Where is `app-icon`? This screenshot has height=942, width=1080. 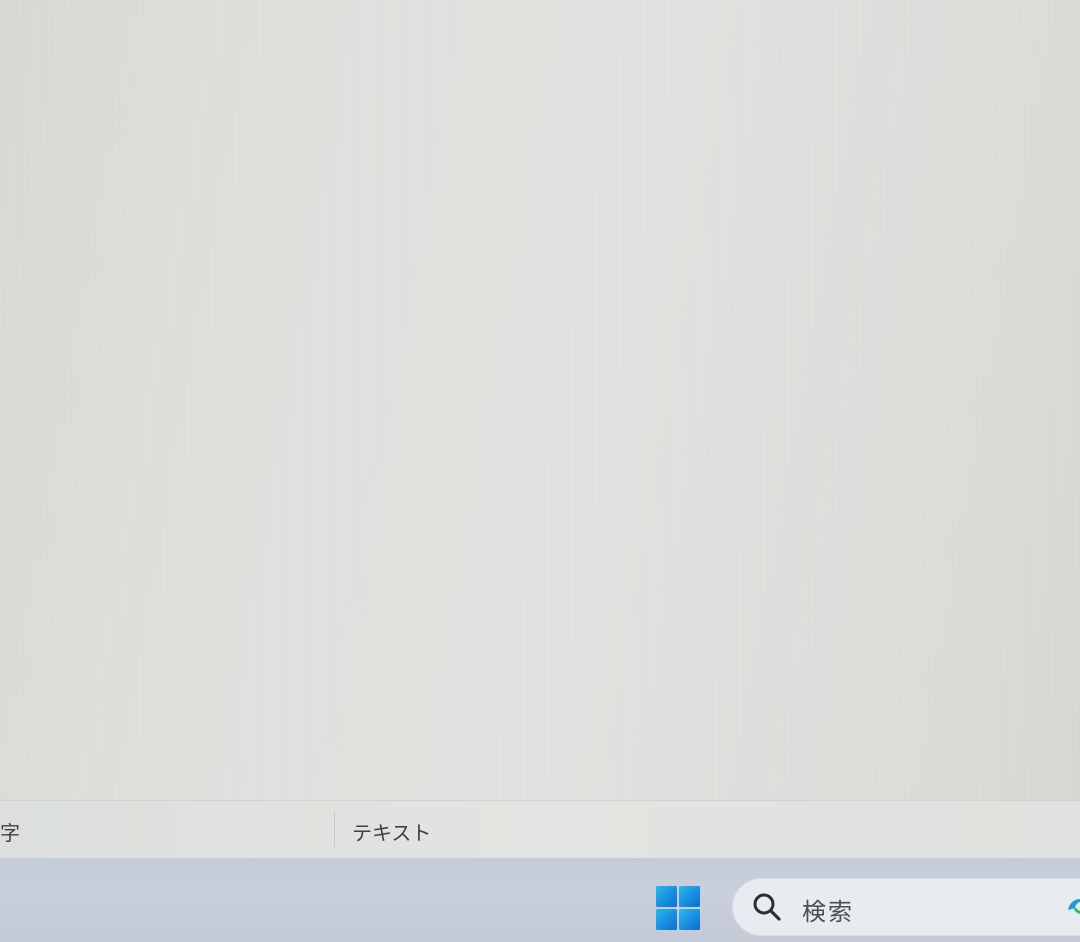
app-icon is located at coordinates (1073, 905).